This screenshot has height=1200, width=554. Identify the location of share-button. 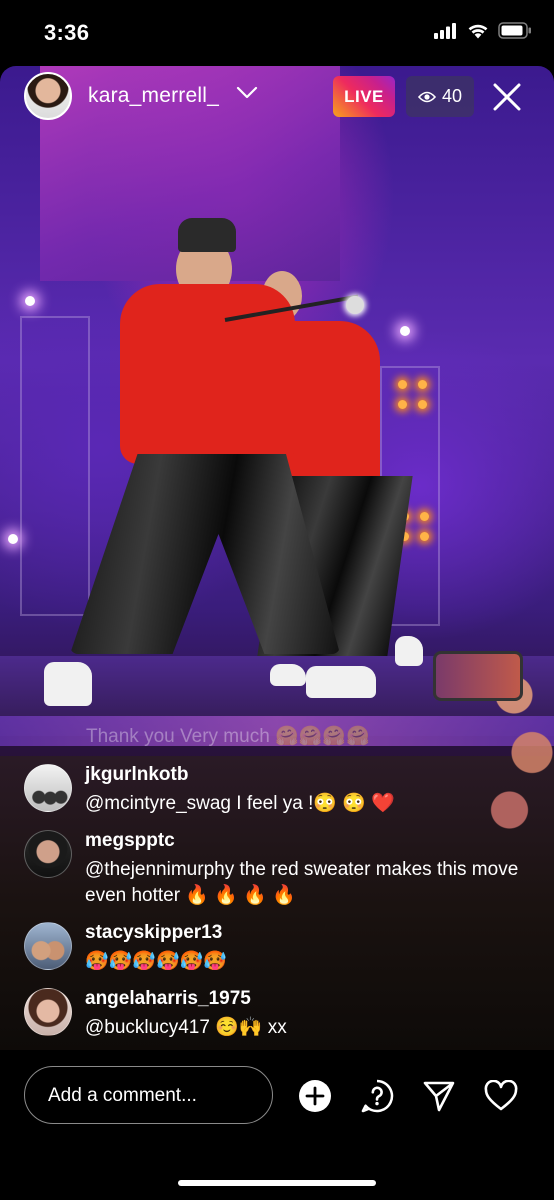
(439, 1096).